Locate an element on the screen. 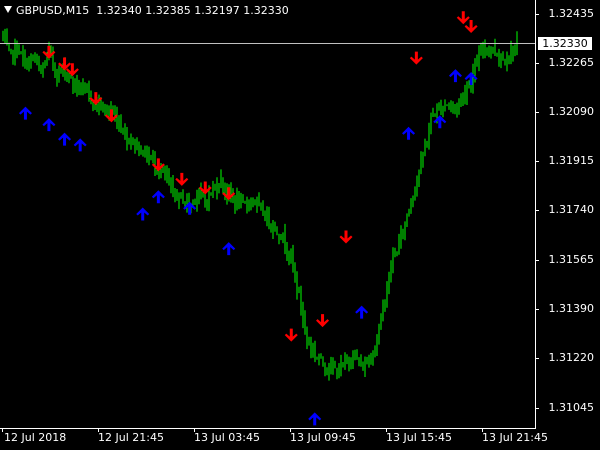 The image size is (600, 450). time-axis-label: 12 Jul 2018 is located at coordinates (35, 437).